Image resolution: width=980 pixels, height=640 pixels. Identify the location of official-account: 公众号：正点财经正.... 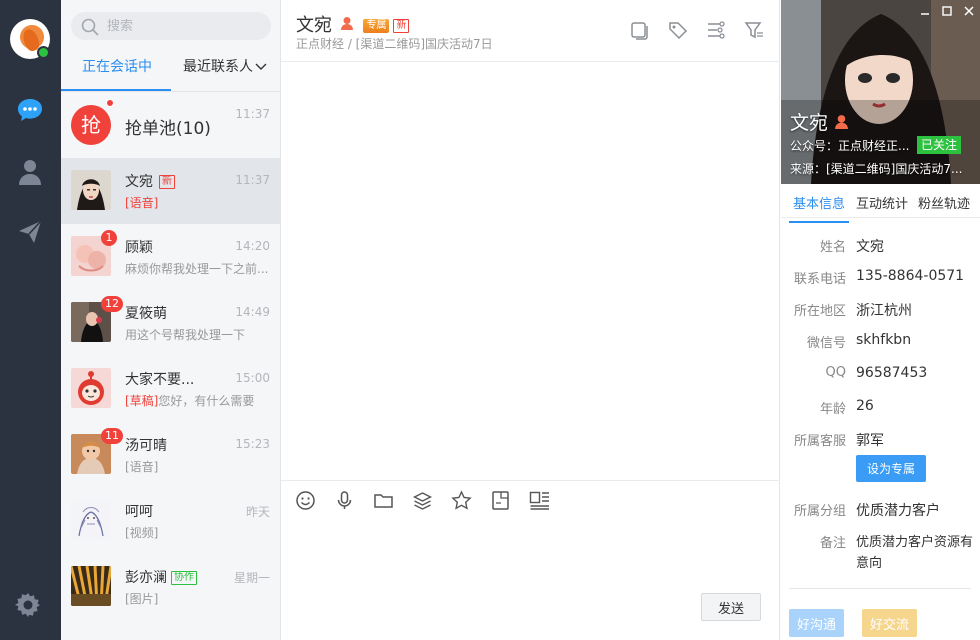
(850, 146).